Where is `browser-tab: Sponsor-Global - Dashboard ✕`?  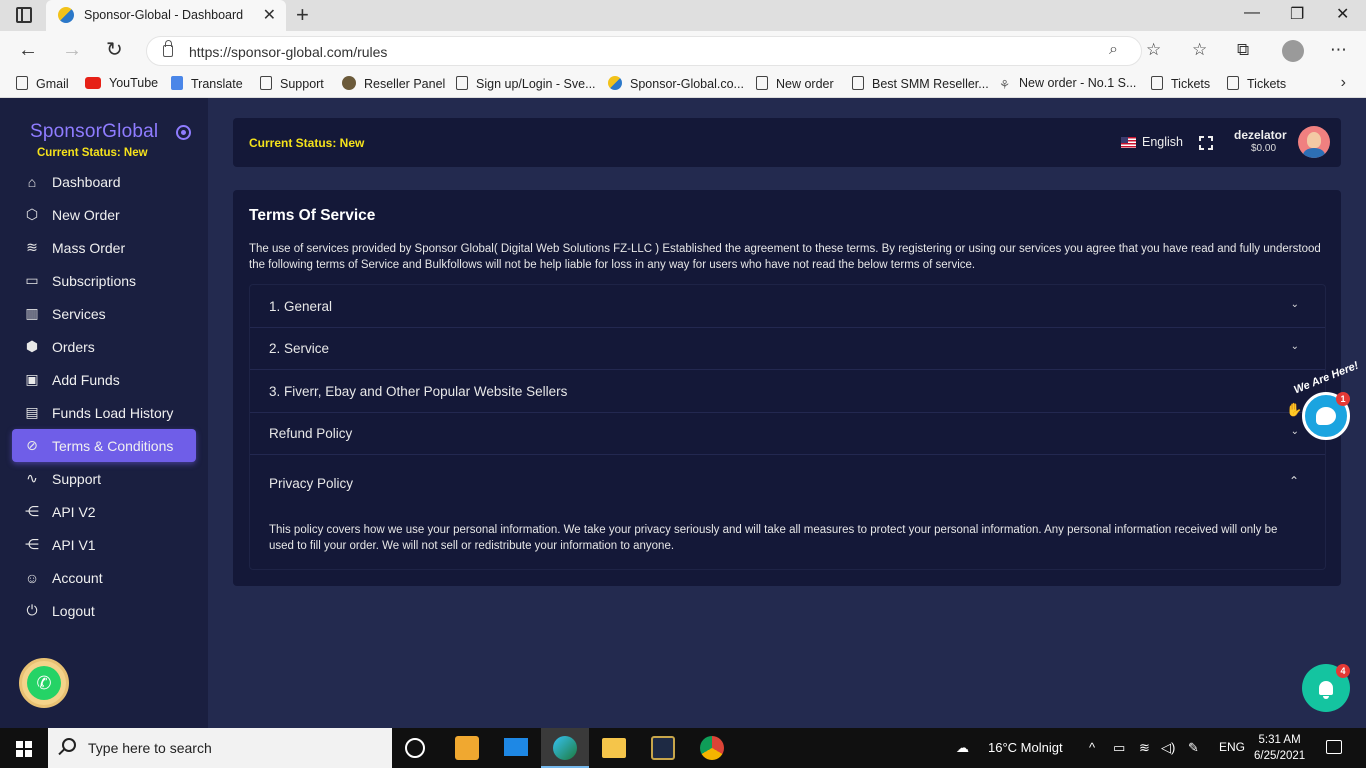 browser-tab: Sponsor-Global - Dashboard ✕ is located at coordinates (166, 15).